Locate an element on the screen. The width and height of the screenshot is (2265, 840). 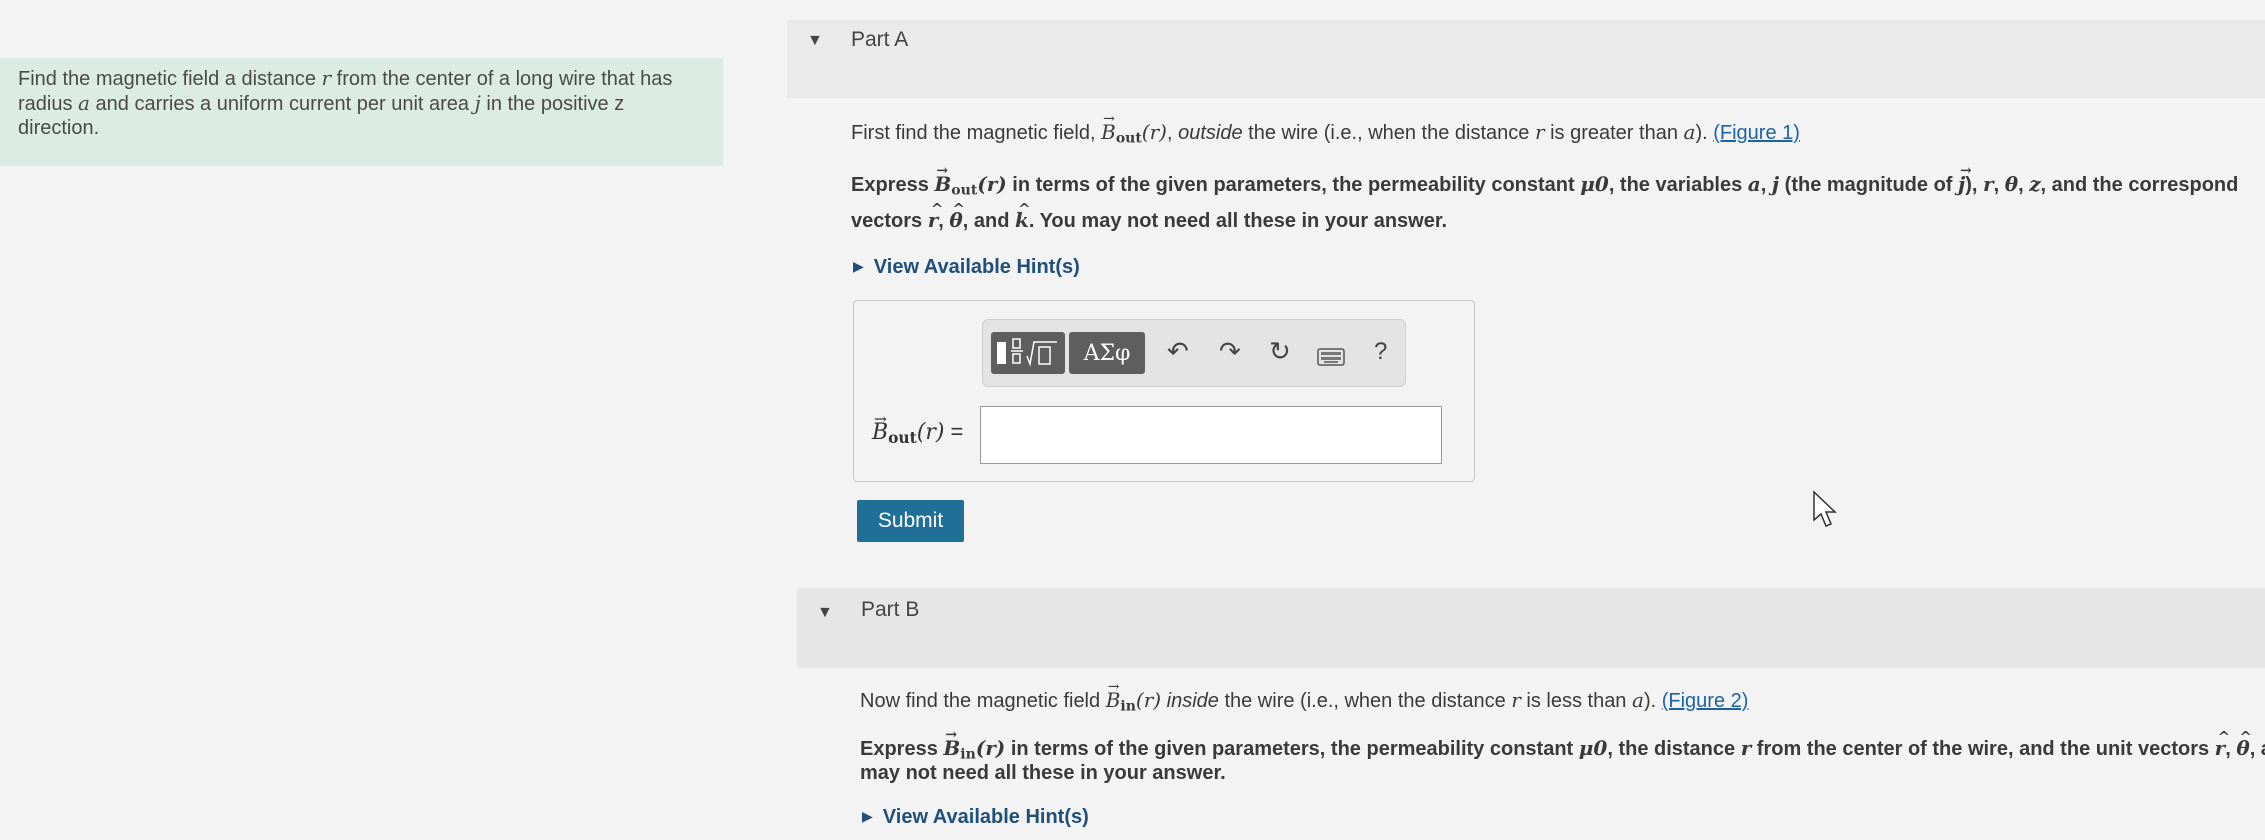
math-toolbar: ΑΣφ ↶ ↷ ↻ ? is located at coordinates (1194, 353).